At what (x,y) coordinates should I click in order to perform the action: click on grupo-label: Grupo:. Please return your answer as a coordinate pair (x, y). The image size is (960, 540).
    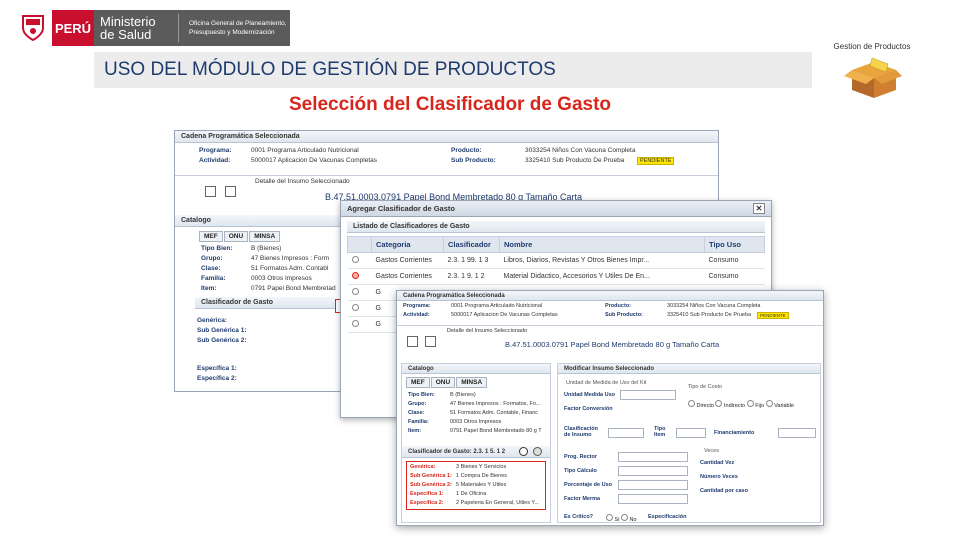
    Looking at the image, I should click on (212, 258).